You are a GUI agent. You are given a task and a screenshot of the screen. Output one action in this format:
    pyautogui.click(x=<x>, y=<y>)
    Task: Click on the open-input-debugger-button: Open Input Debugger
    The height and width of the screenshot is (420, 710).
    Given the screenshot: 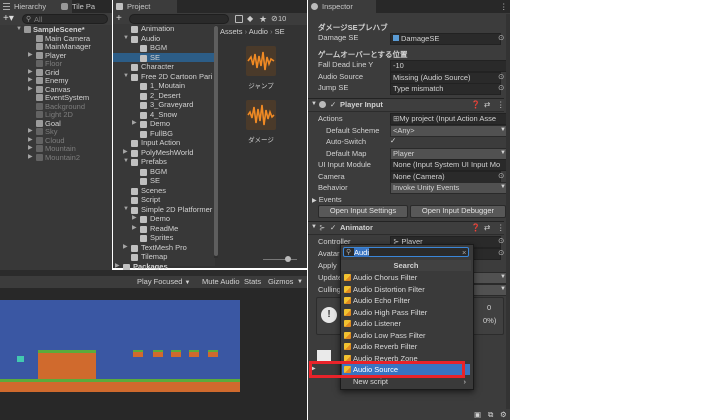 What is the action you would take?
    pyautogui.click(x=458, y=211)
    